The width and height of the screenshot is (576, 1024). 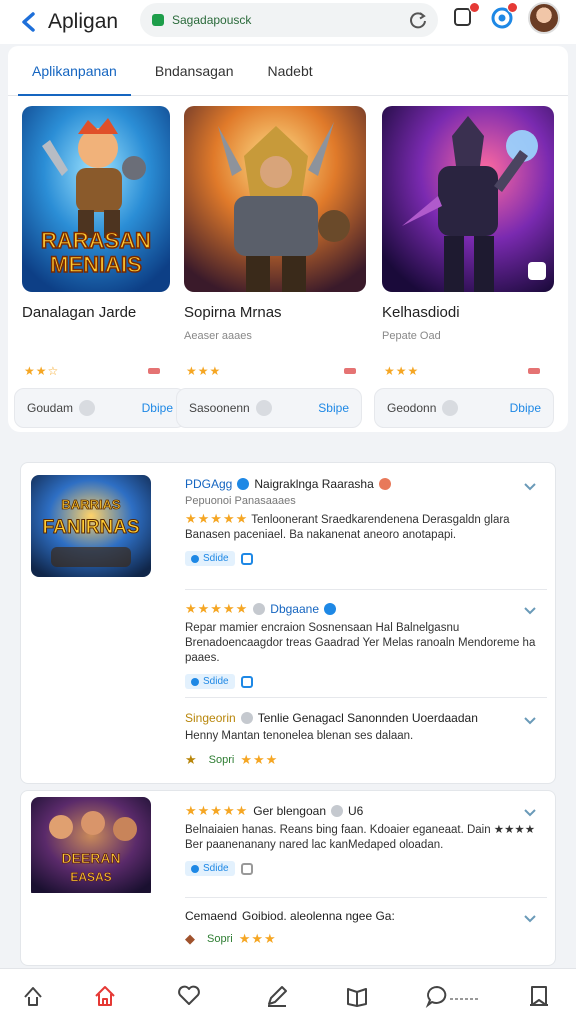 What do you see at coordinates (384, 484) in the screenshot?
I see `badge-icon` at bounding box center [384, 484].